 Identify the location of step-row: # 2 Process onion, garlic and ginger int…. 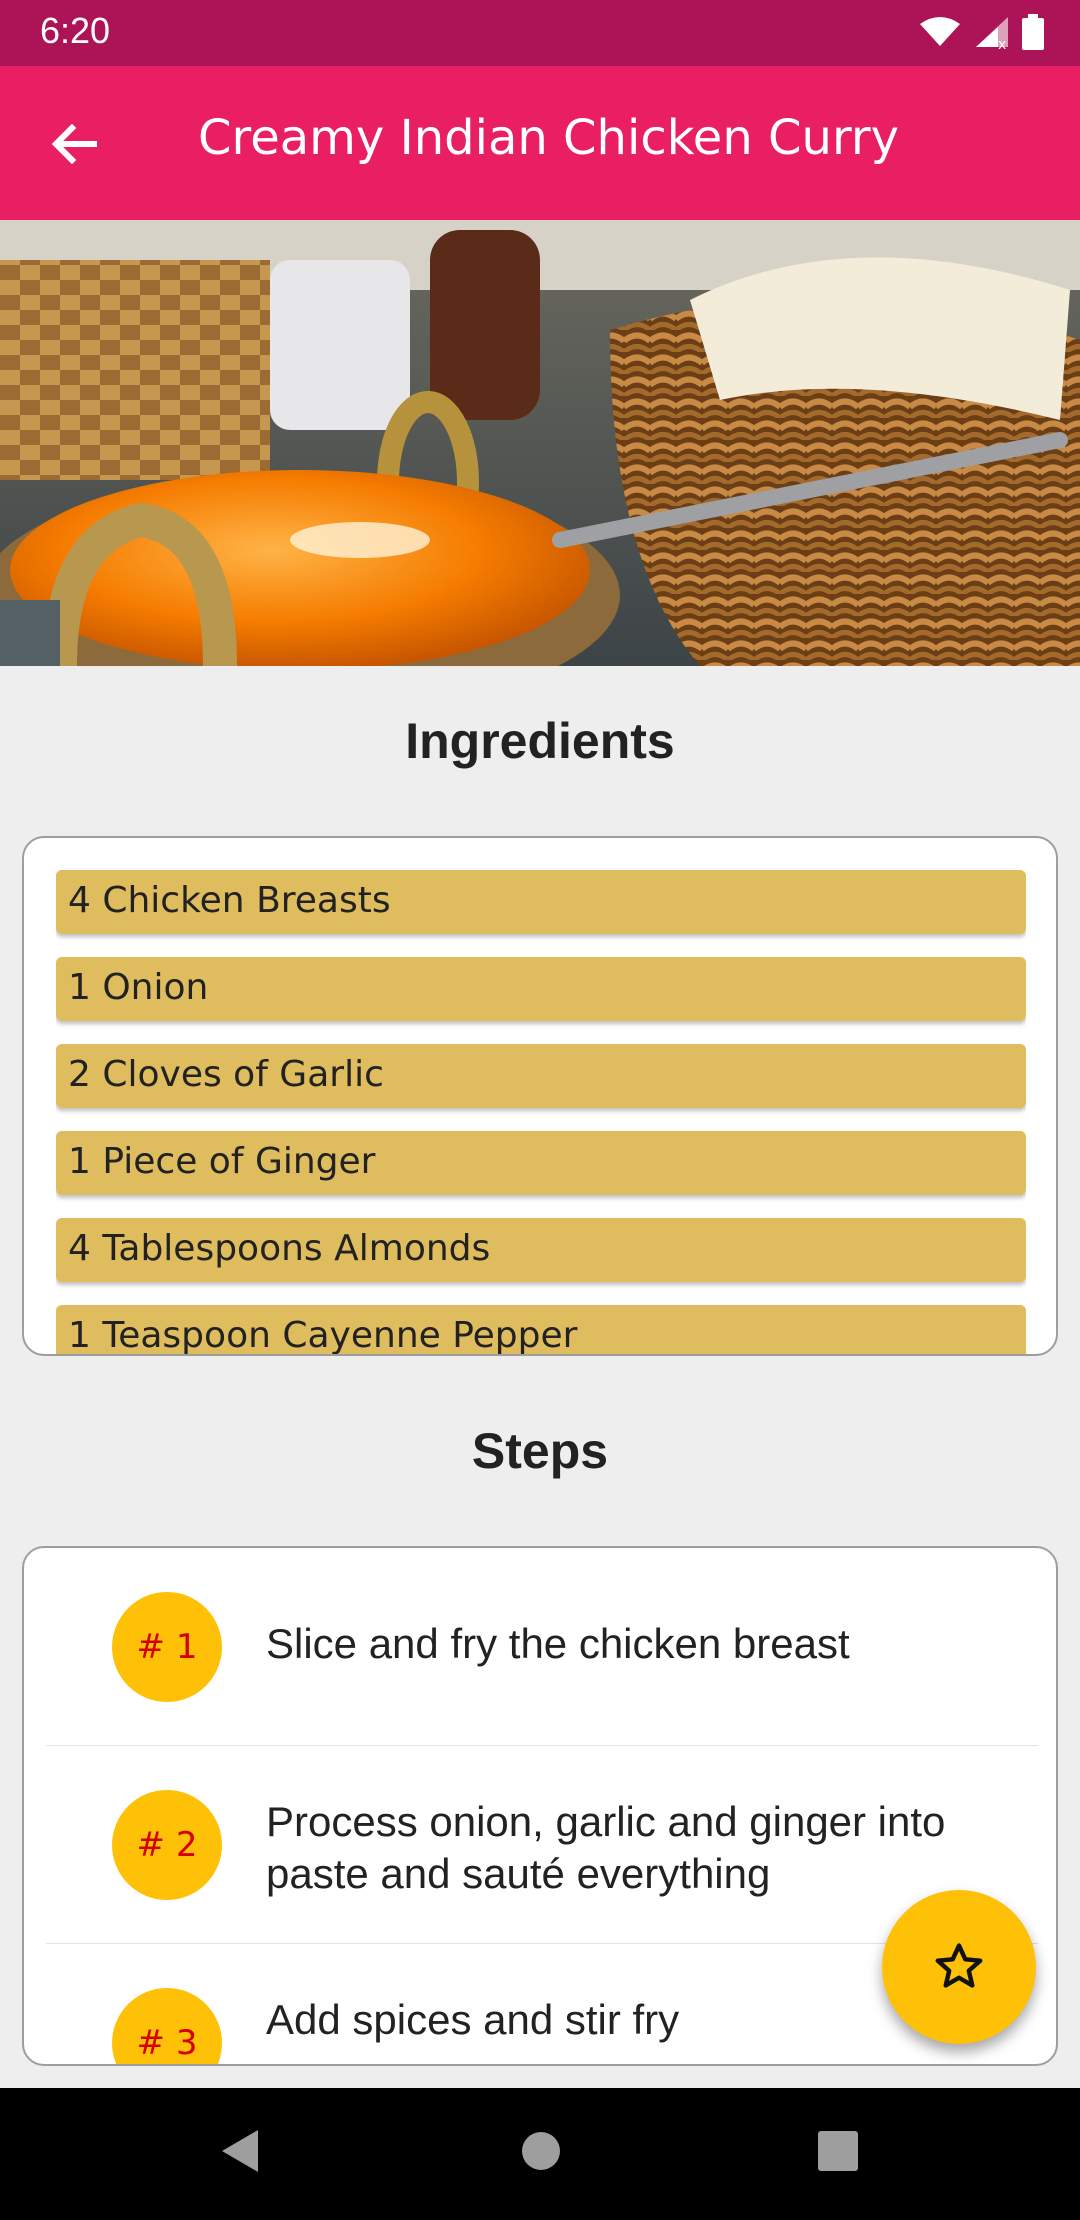
(542, 1845).